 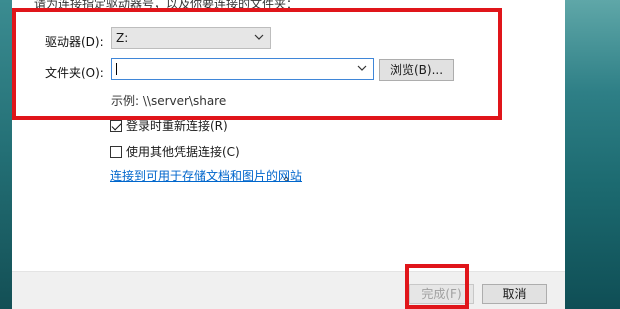 I want to click on folder-combobox, so click(x=242, y=69).